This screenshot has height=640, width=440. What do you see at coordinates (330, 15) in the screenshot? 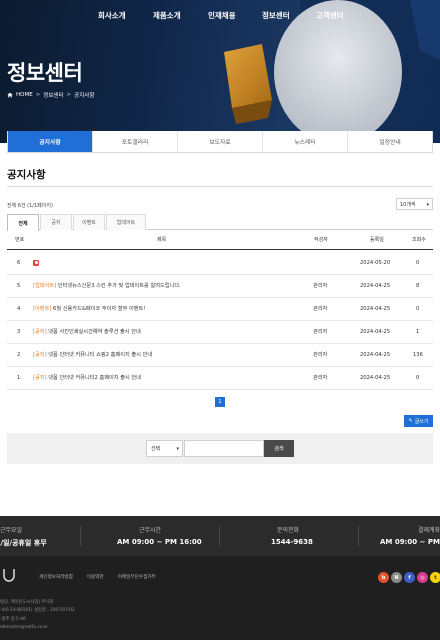
I see `nav-item-support: 고객센터` at bounding box center [330, 15].